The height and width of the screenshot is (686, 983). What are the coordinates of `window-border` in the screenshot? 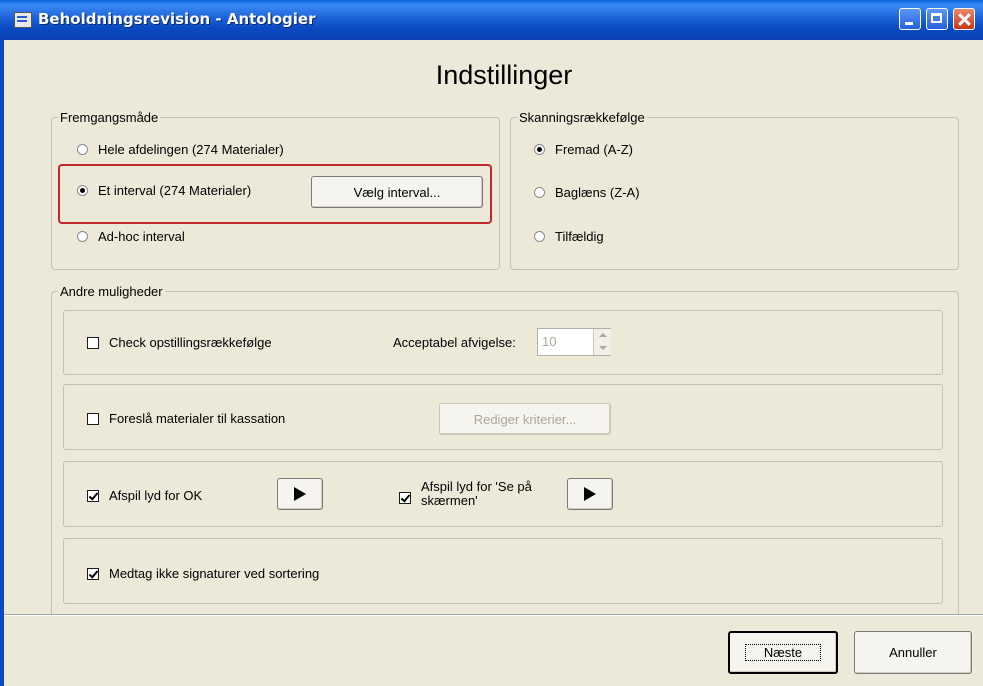 It's located at (2, 363).